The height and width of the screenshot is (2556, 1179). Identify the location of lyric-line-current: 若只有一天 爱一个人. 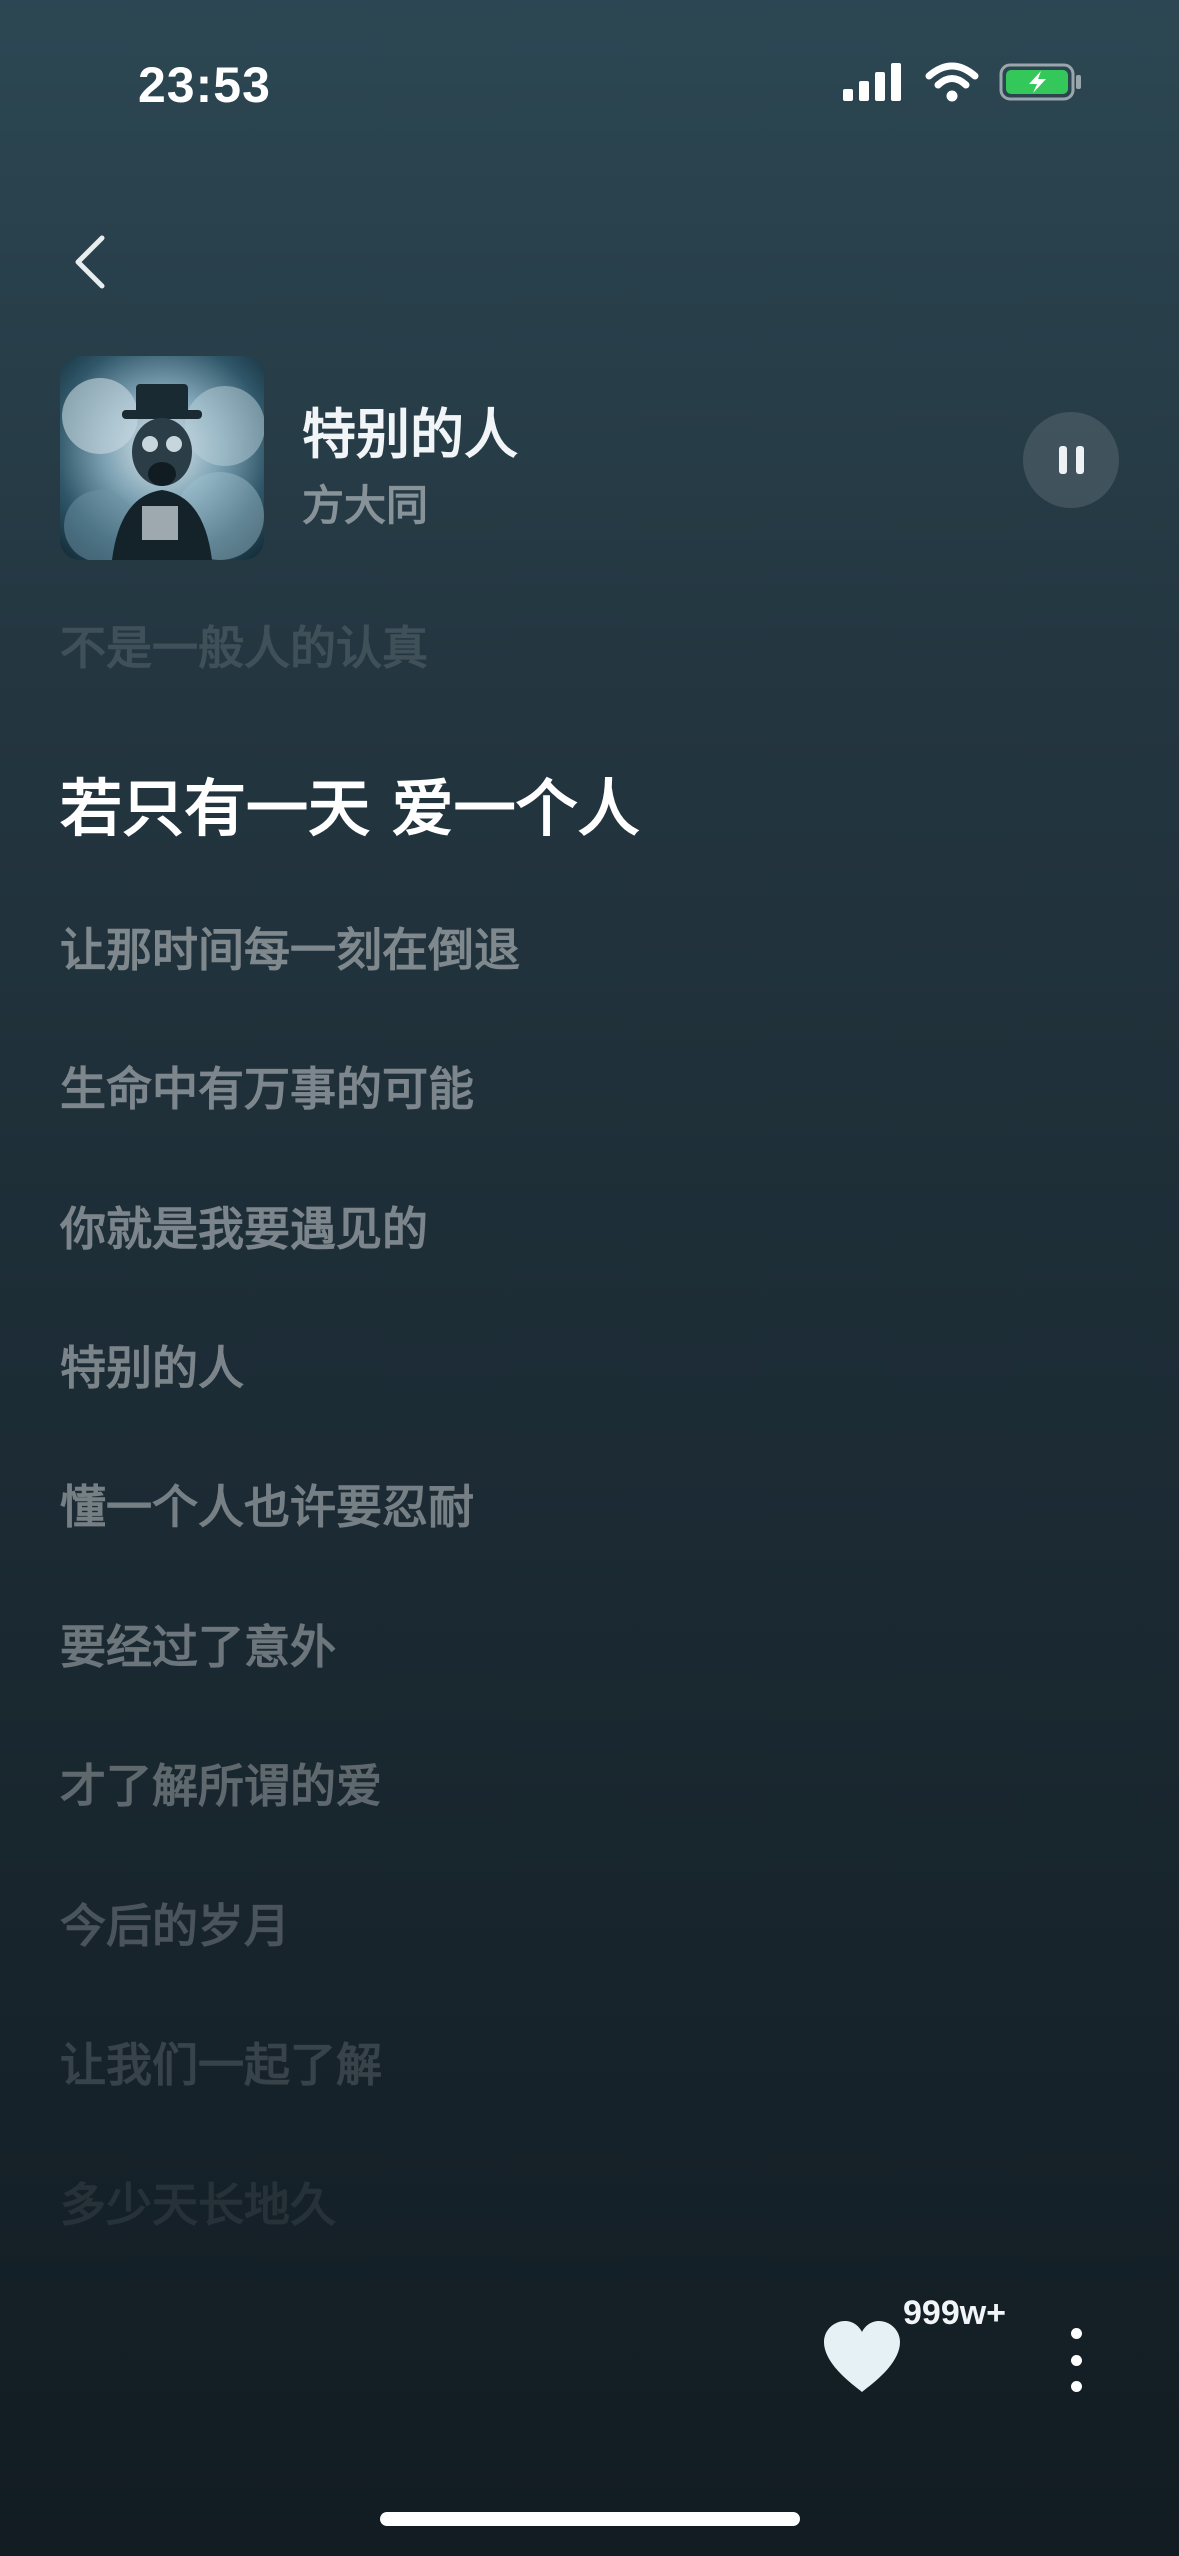
(350, 803).